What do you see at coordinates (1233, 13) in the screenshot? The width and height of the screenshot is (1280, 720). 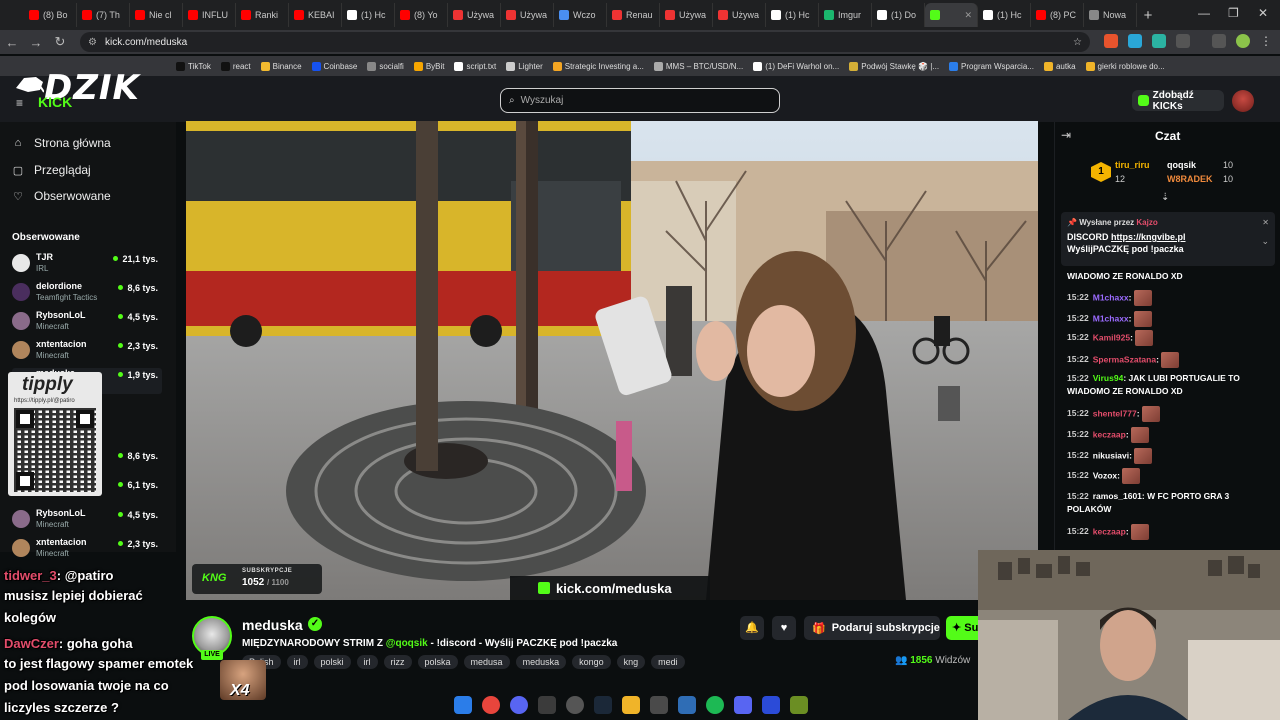 I see `maximize-icon: ❐` at bounding box center [1233, 13].